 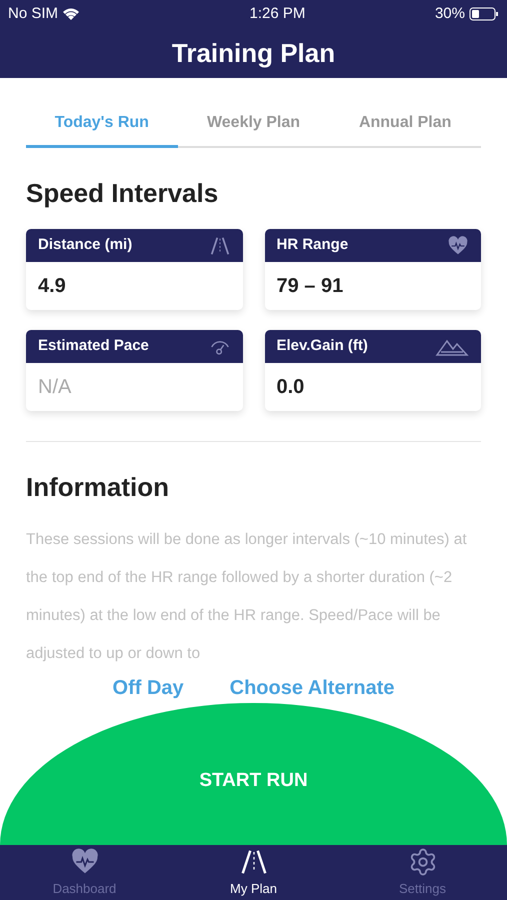 What do you see at coordinates (93, 346) in the screenshot?
I see `stat-label: Estimated Pace` at bounding box center [93, 346].